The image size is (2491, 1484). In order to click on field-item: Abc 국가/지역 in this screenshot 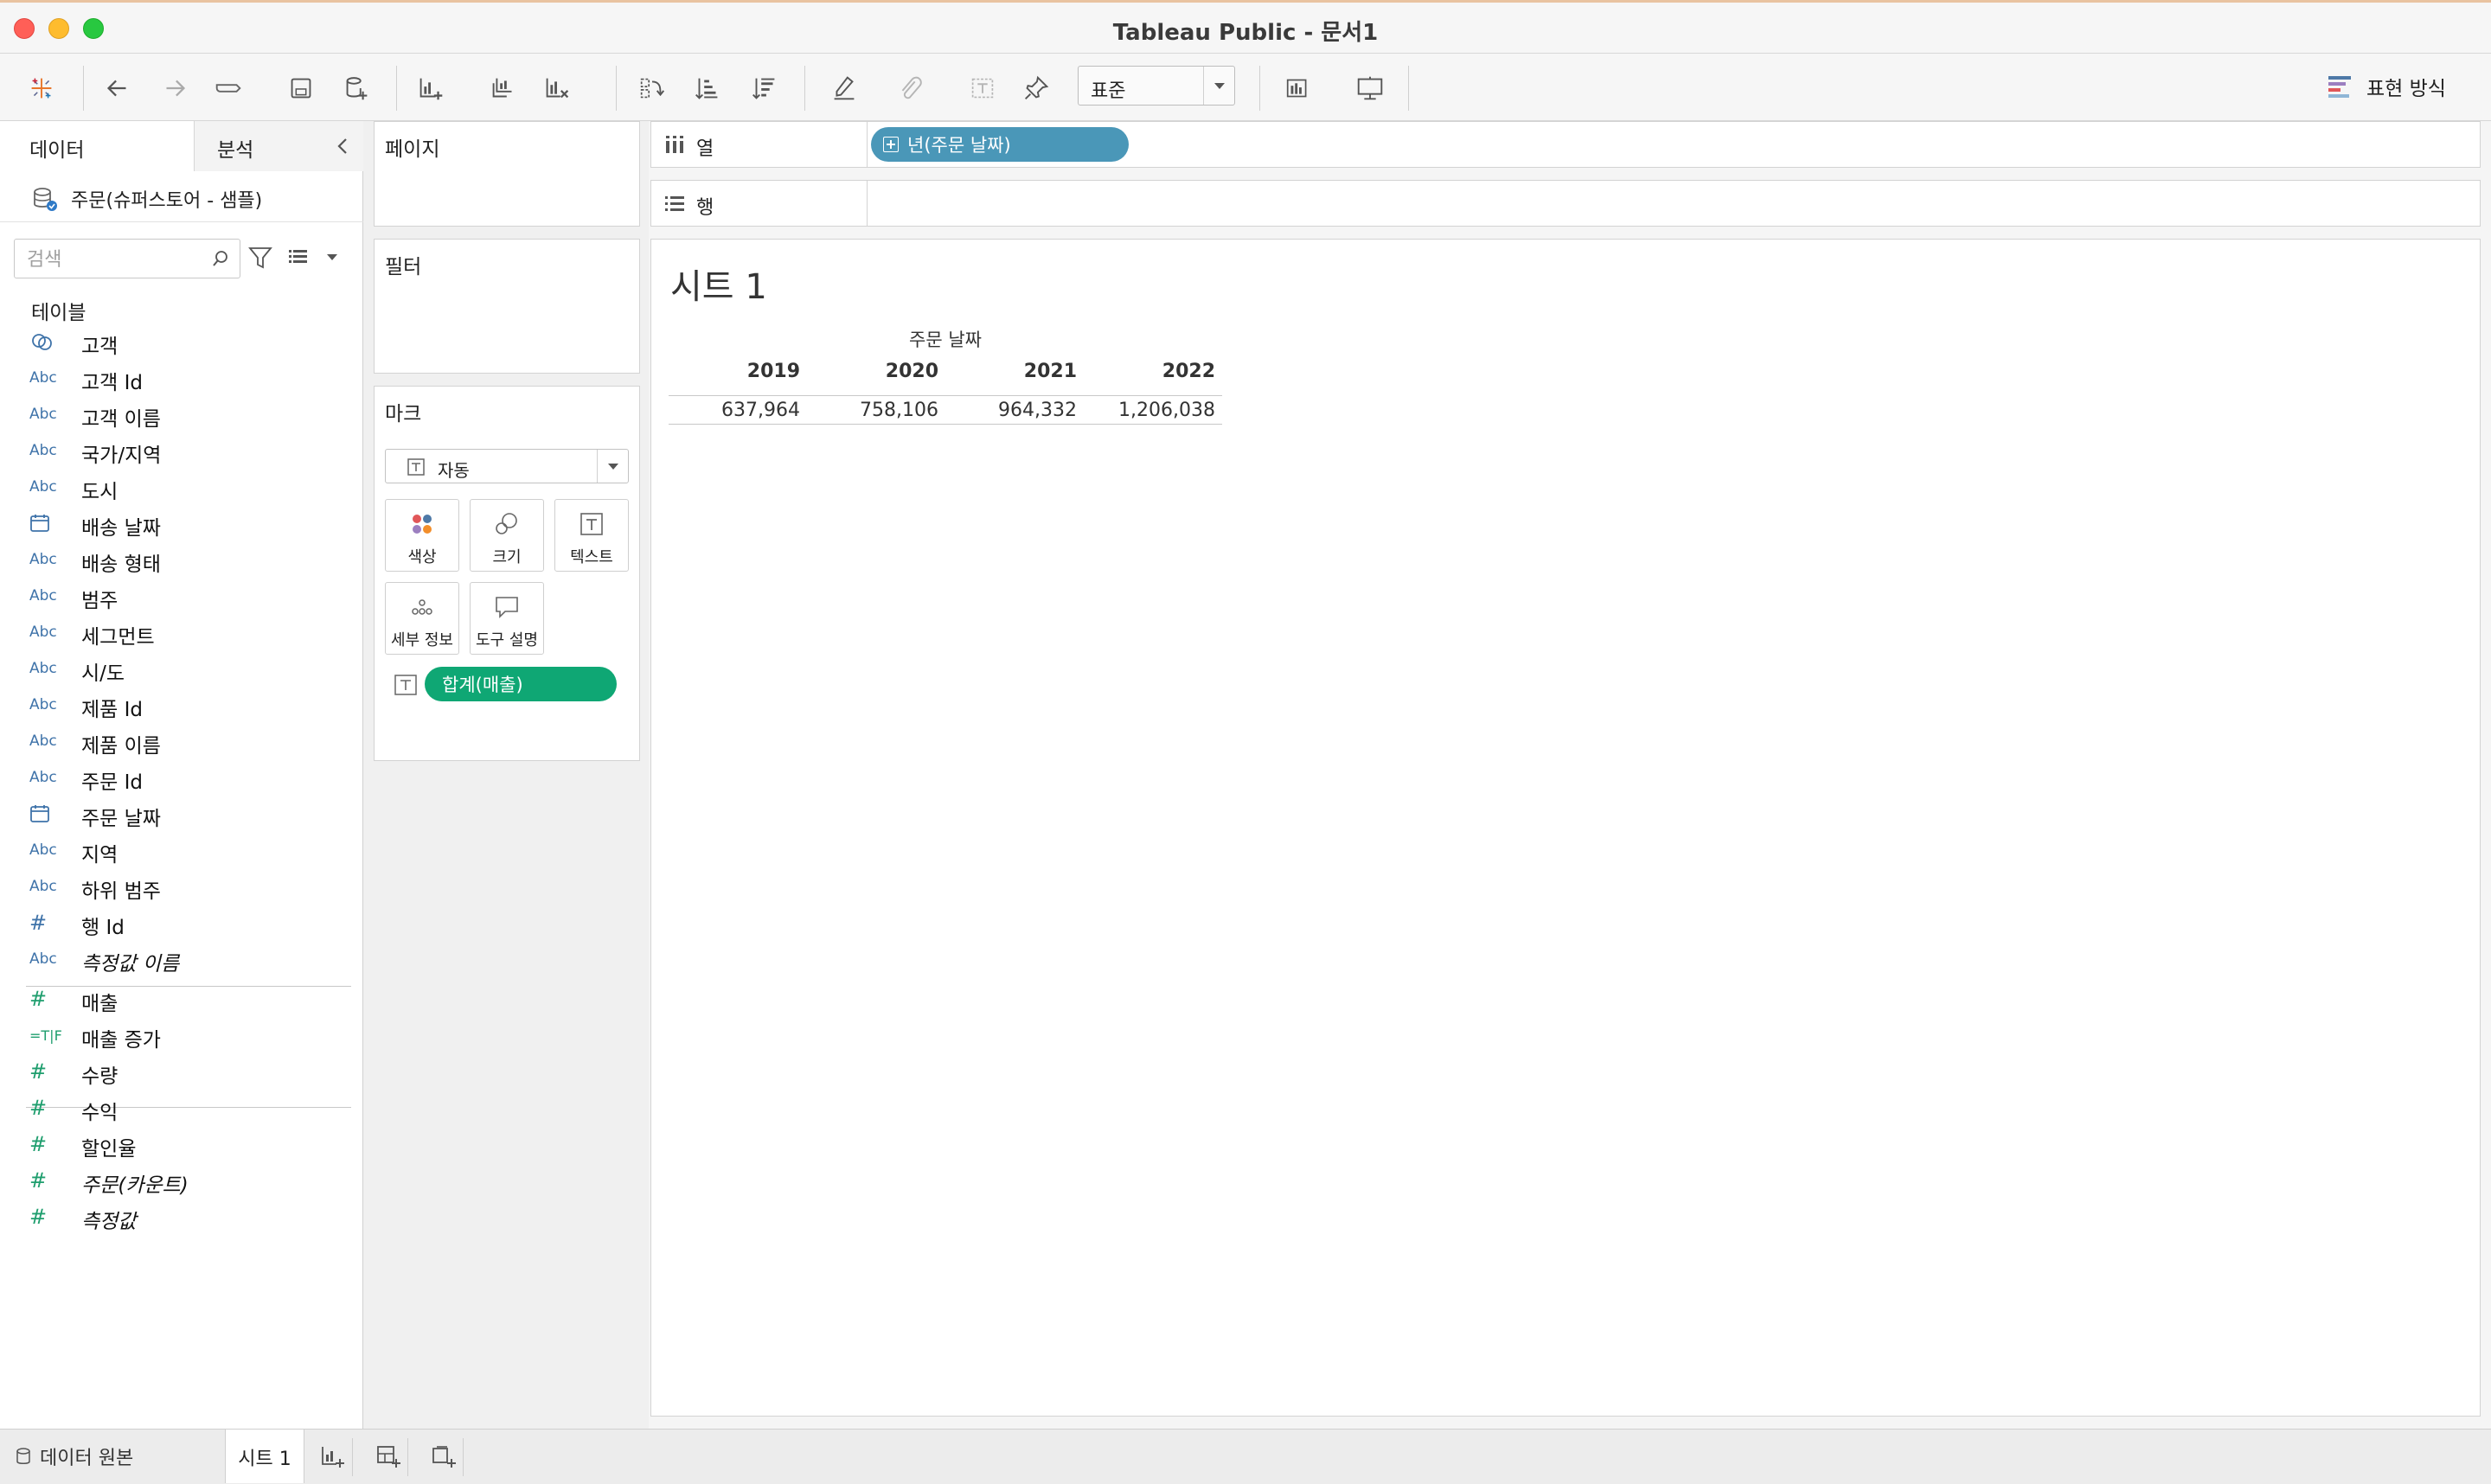, I will do `click(182, 450)`.